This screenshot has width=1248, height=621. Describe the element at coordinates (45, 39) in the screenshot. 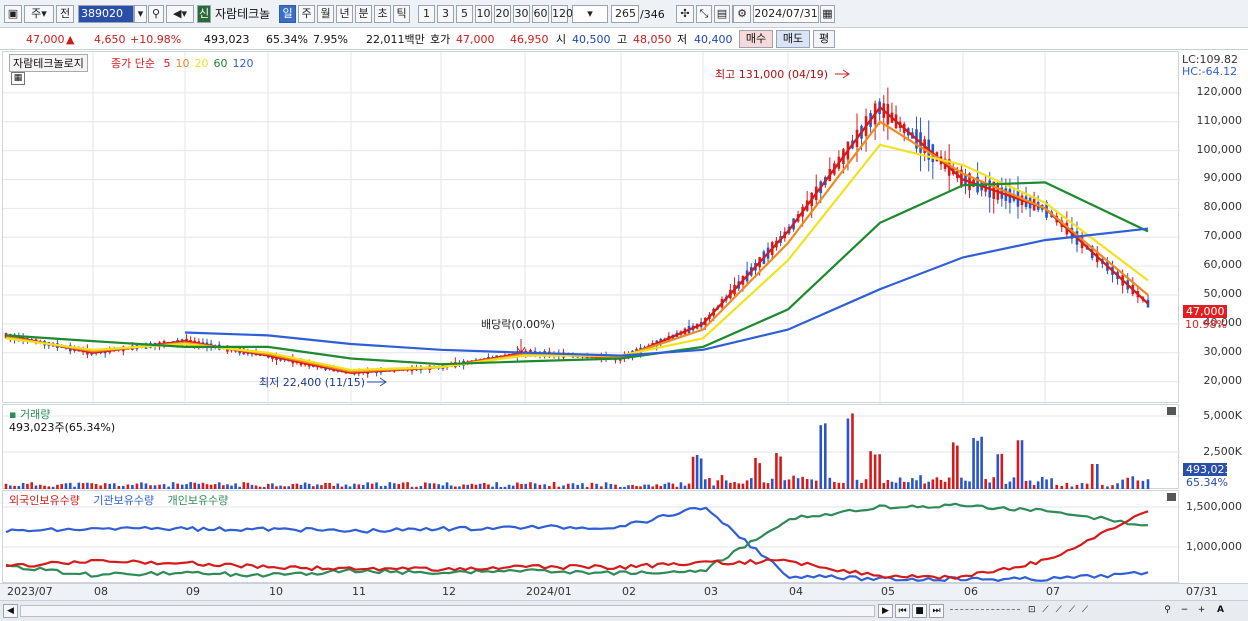

I see `price-value: 47,000` at that location.